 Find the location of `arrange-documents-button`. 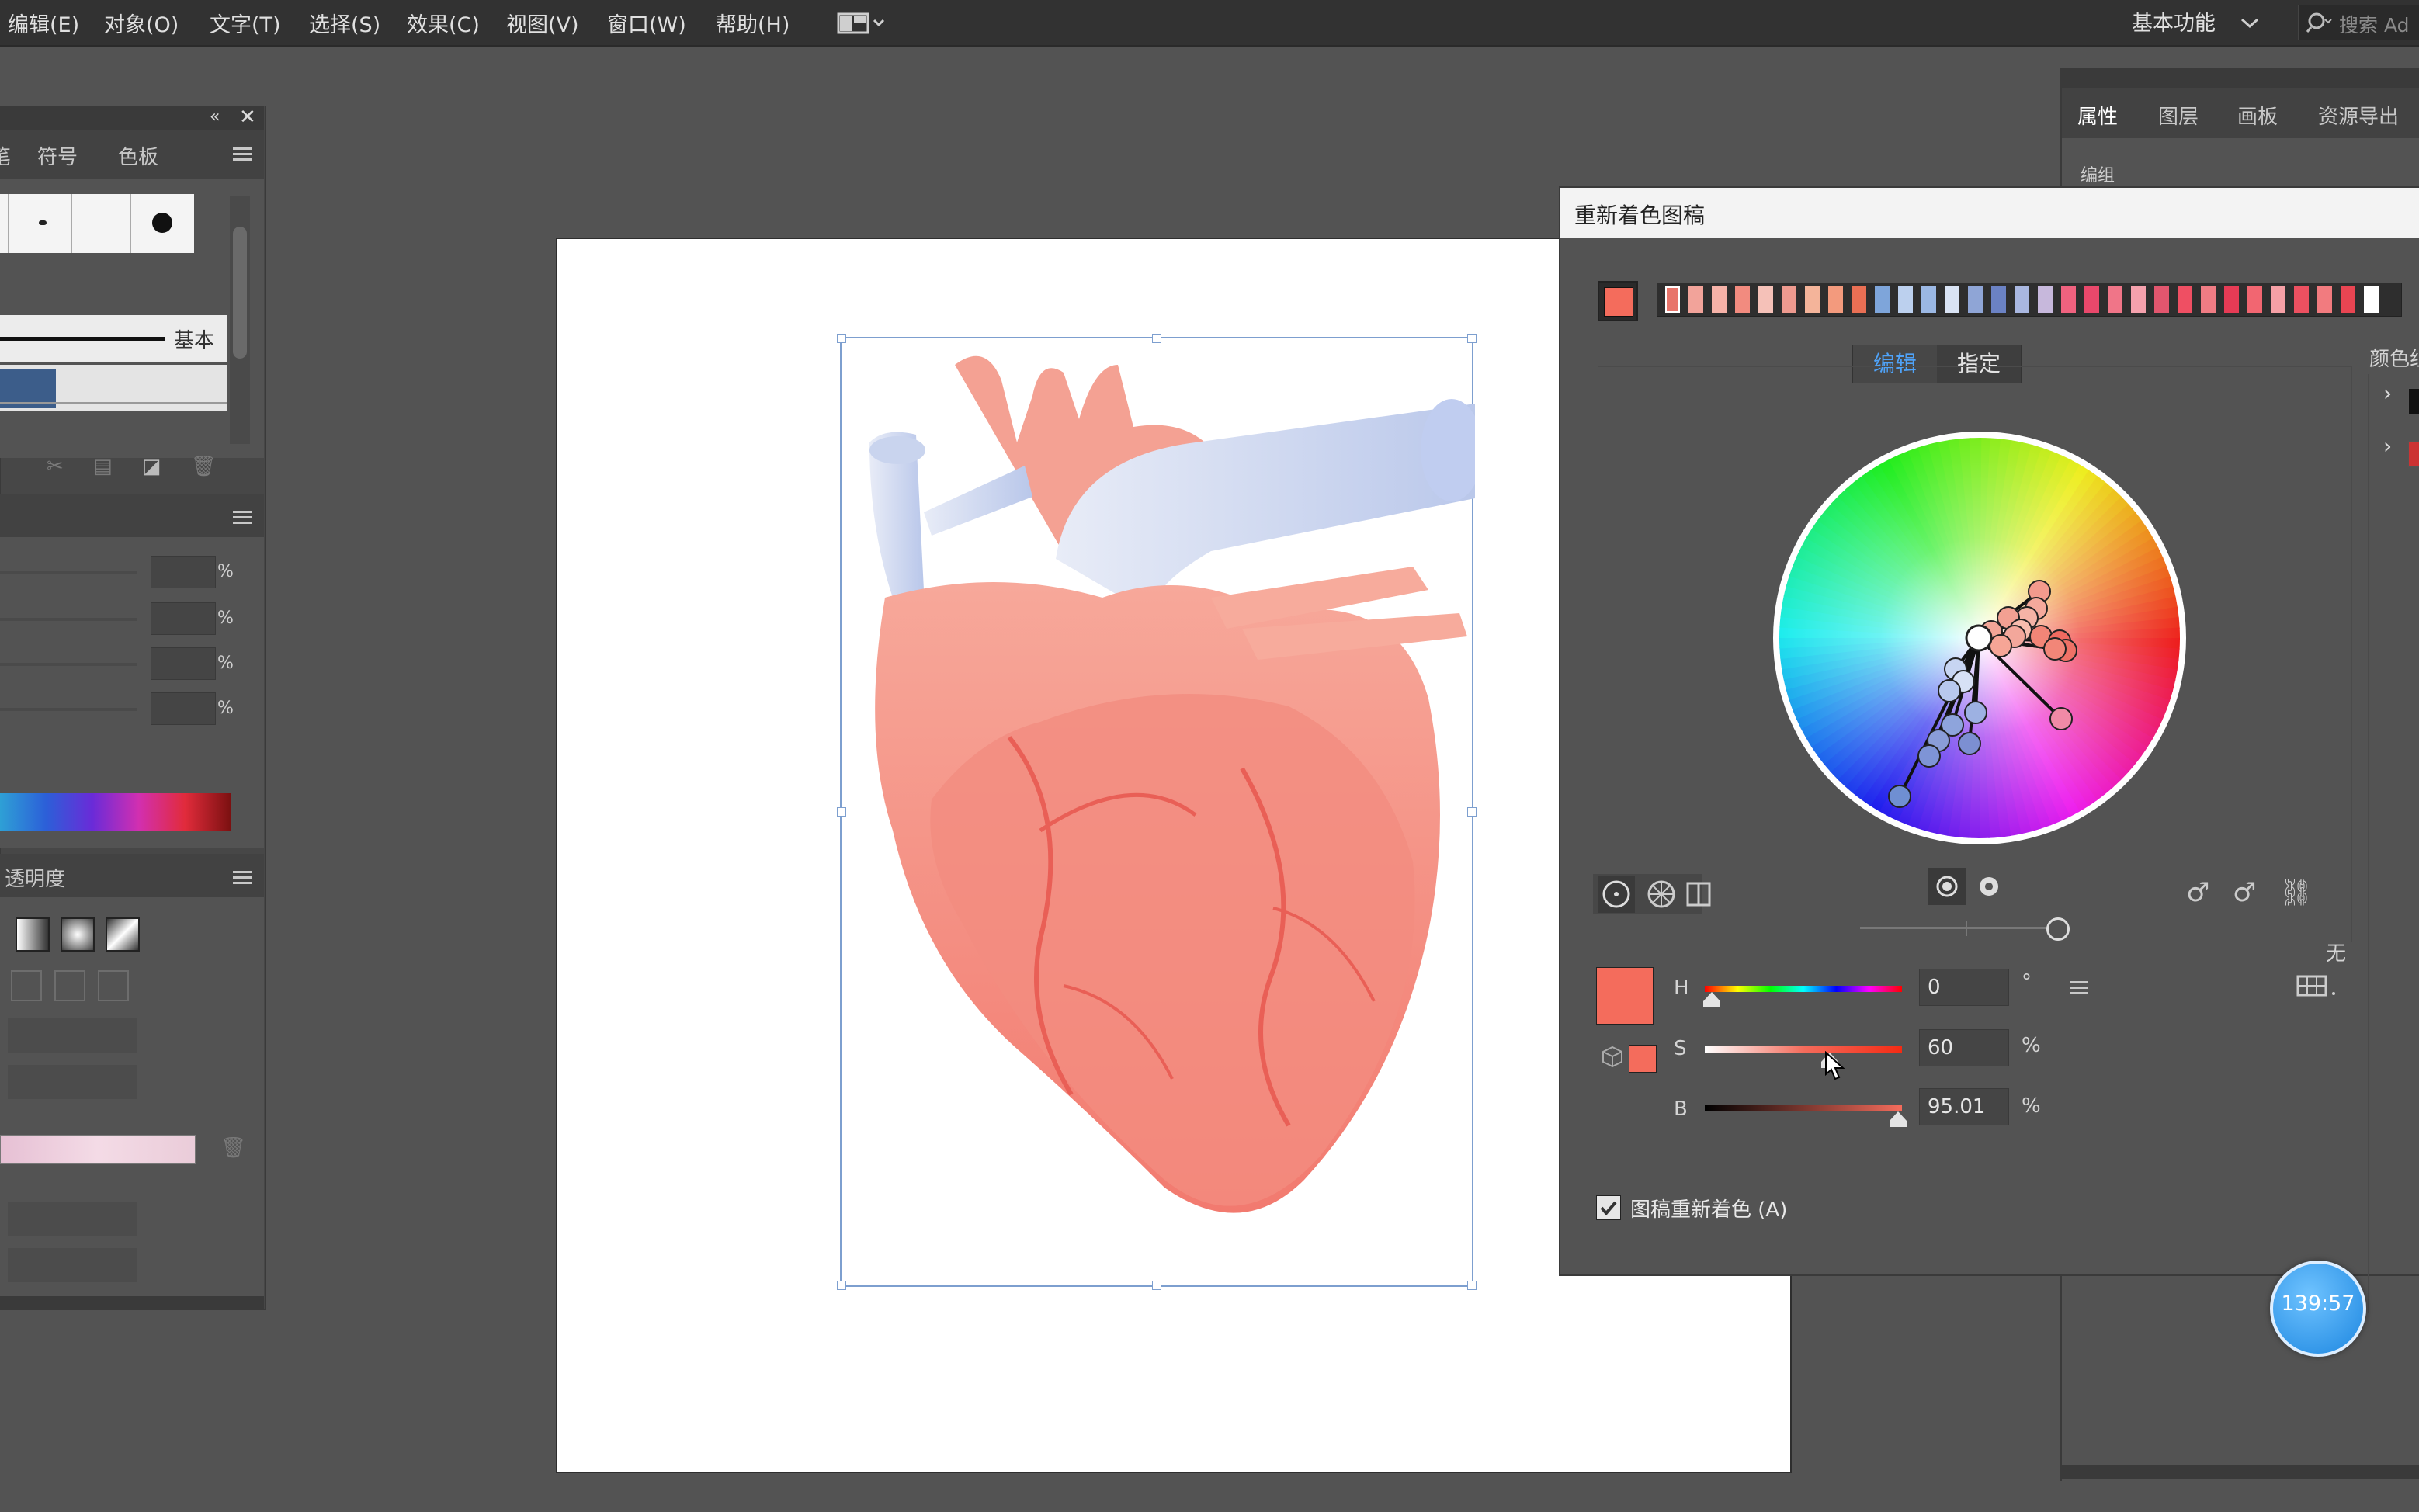

arrange-documents-button is located at coordinates (861, 22).